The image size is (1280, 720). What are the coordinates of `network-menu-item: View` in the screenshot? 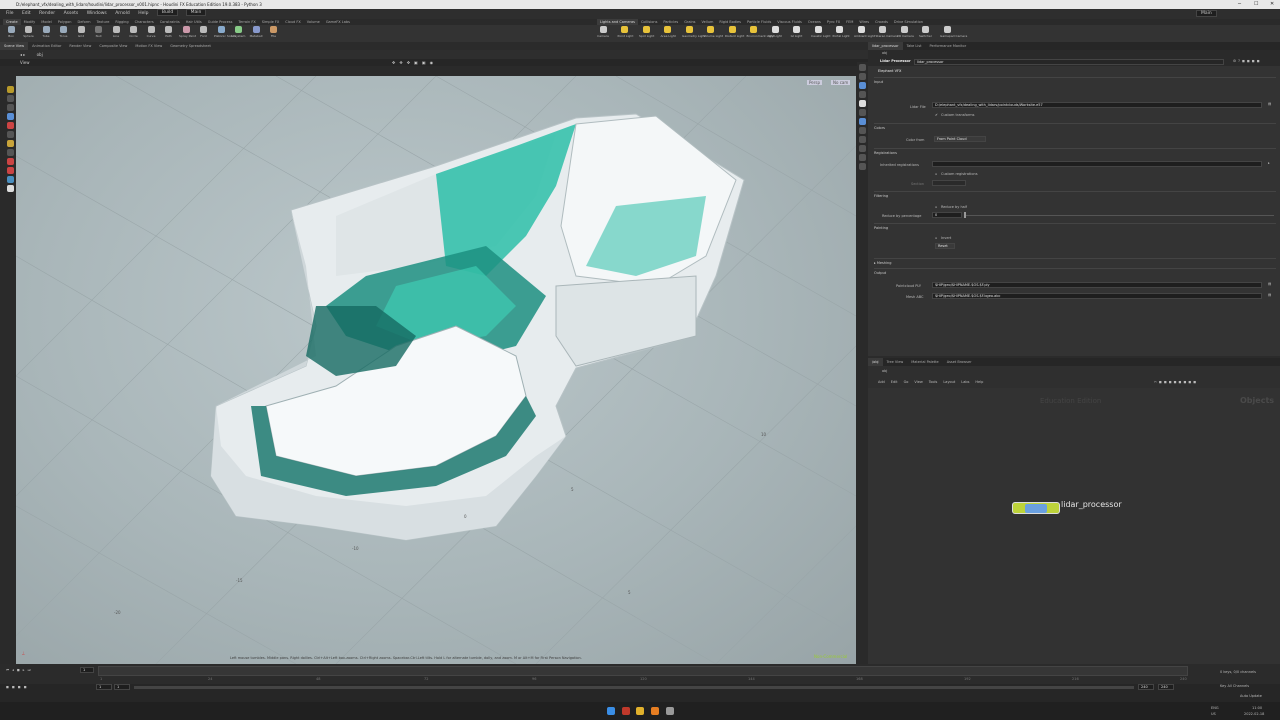 It's located at (918, 382).